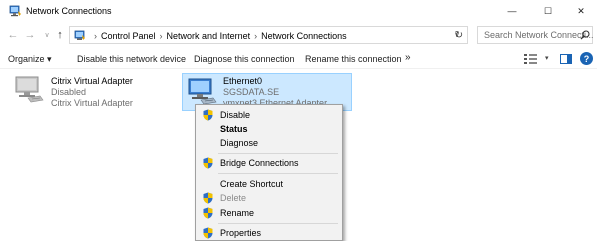  I want to click on menu-item-label: Delete, so click(233, 198).